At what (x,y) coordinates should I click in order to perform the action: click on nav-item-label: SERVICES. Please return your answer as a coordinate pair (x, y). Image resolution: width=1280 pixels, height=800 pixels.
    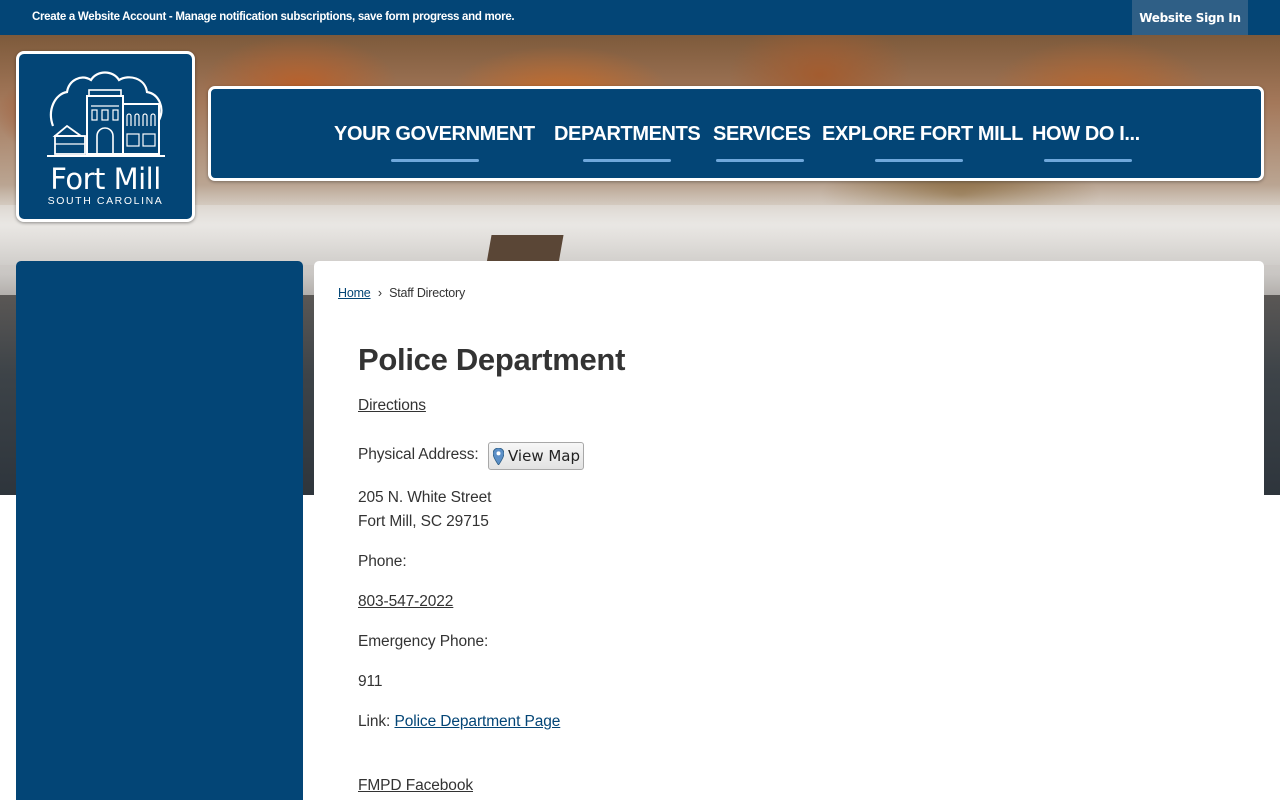
    Looking at the image, I should click on (762, 134).